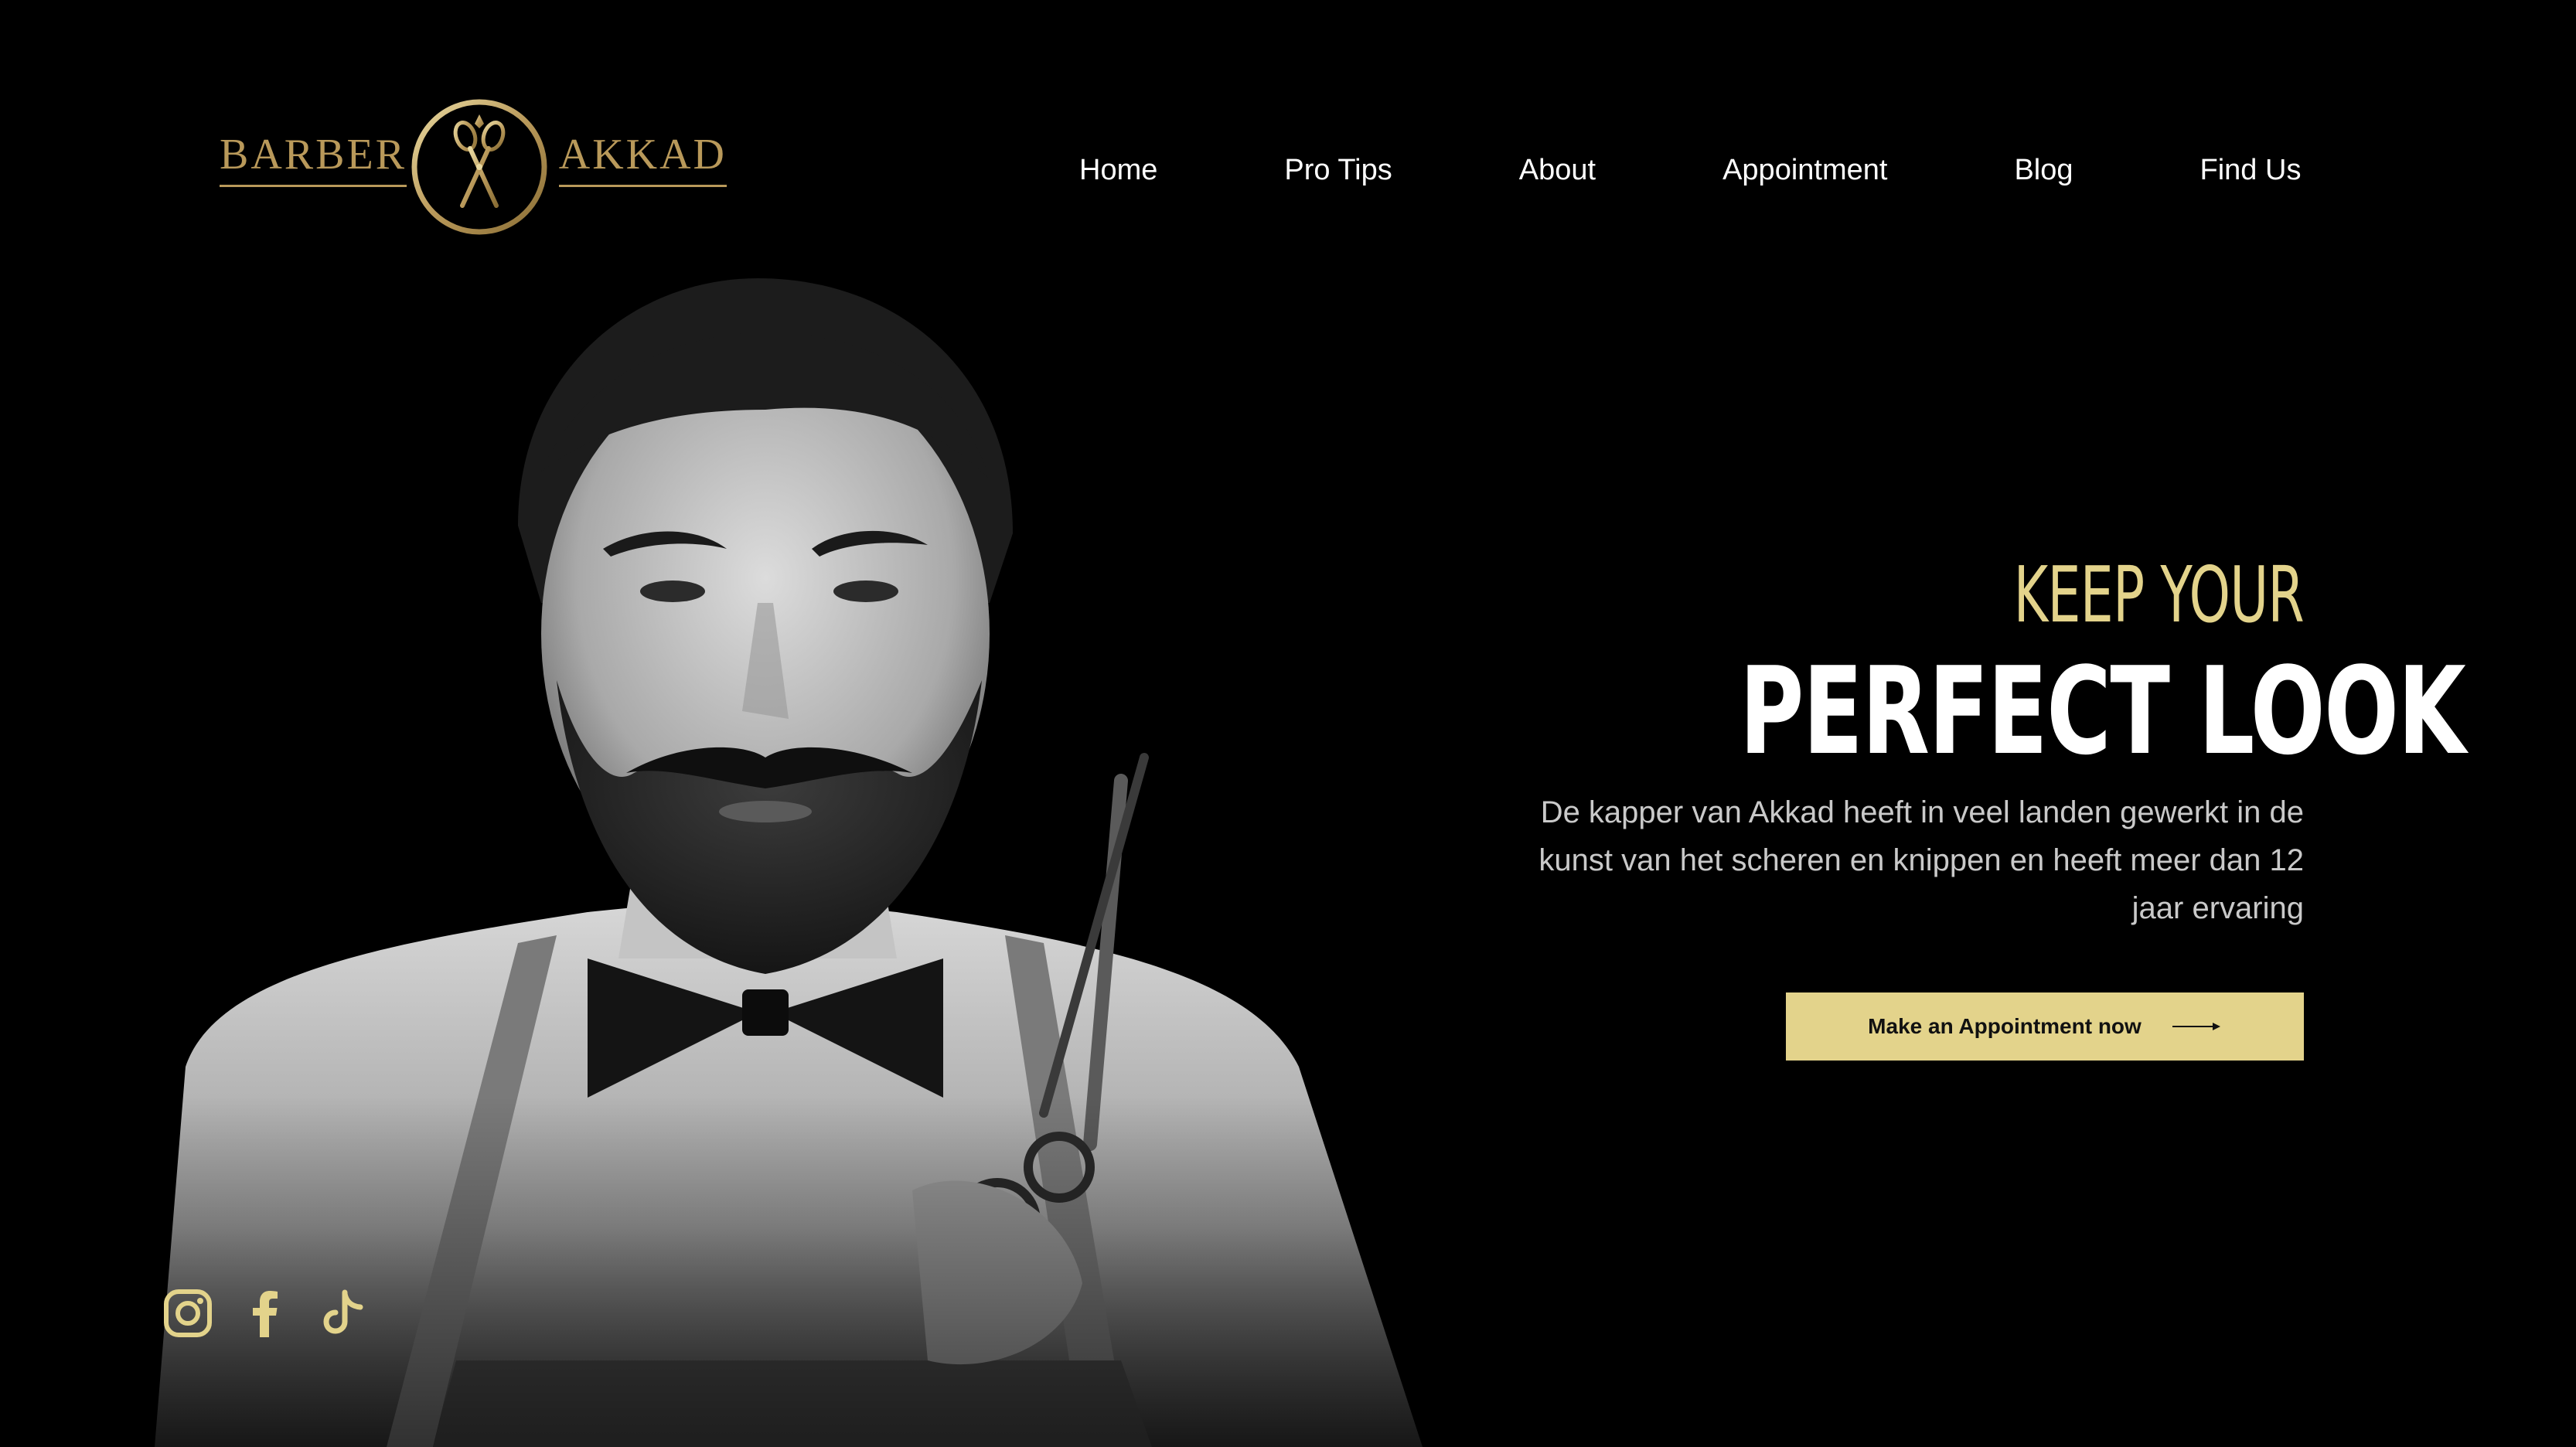 The image size is (2576, 1447). I want to click on social-links, so click(265, 1314).